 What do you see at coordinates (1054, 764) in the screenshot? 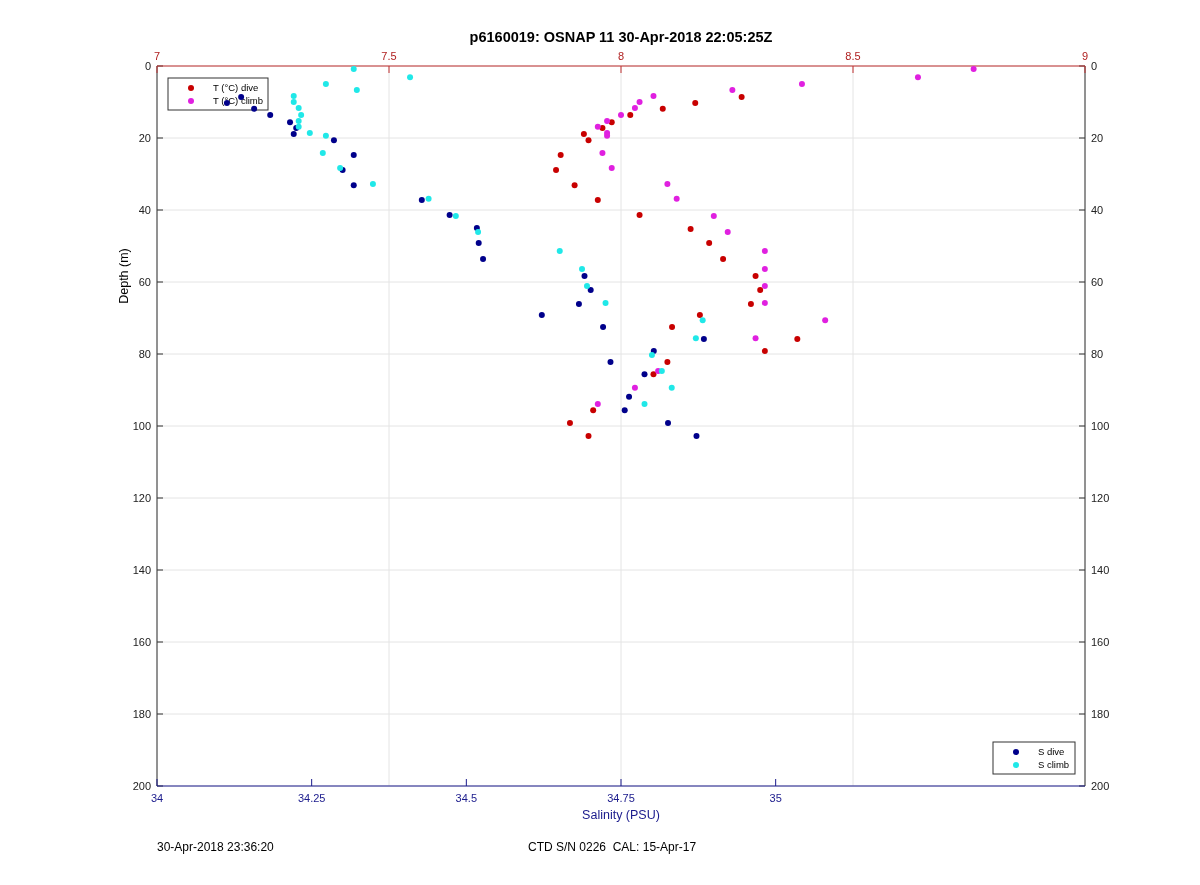
I see `legend-label: S climb` at bounding box center [1054, 764].